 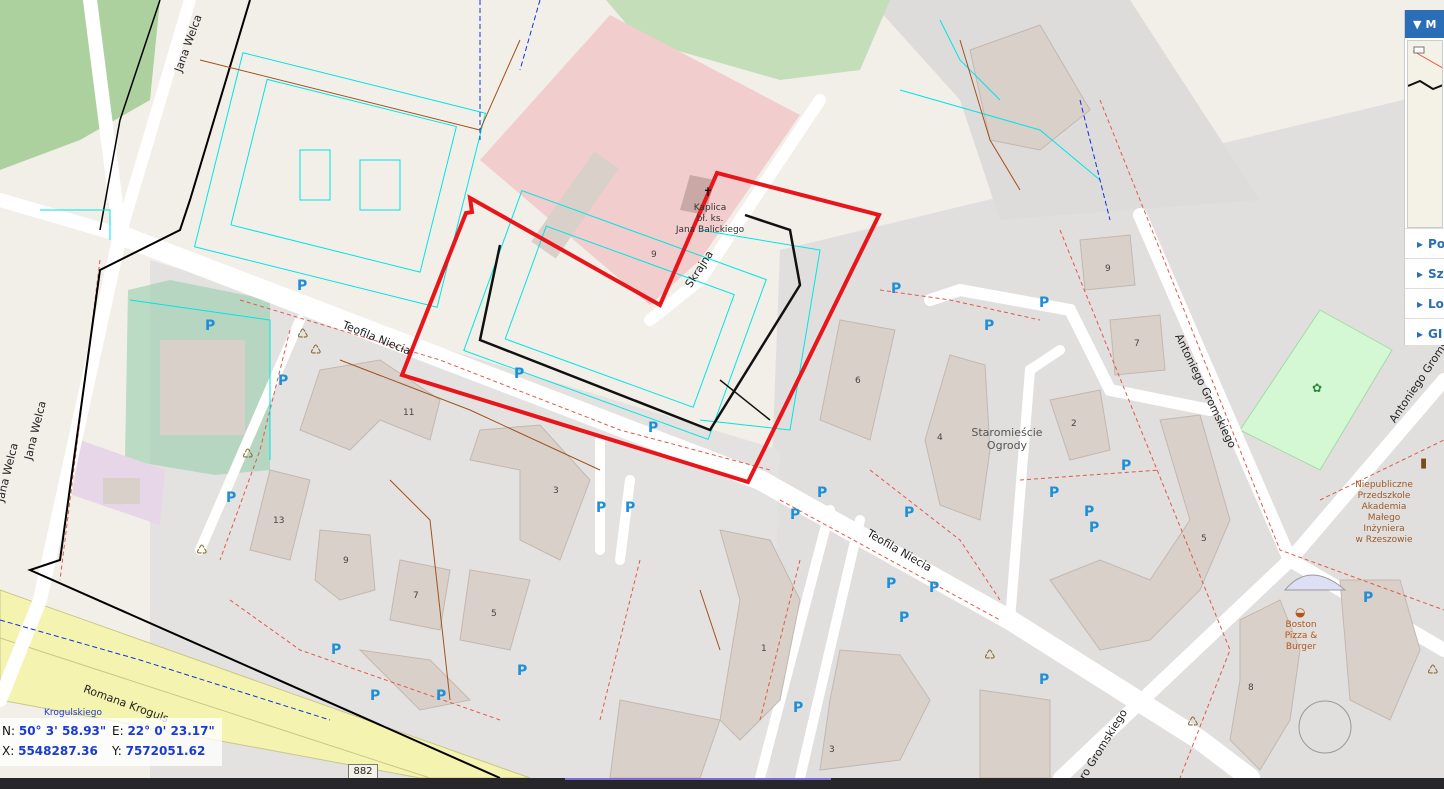 What do you see at coordinates (165, 751) in the screenshot?
I see `coord-y-value: 7572051.62` at bounding box center [165, 751].